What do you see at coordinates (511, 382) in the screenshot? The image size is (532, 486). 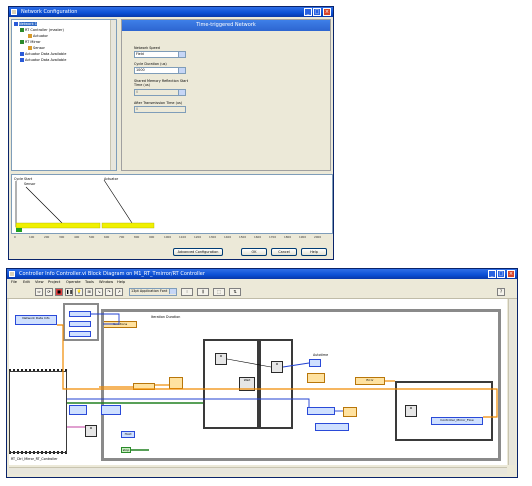 I see `vertical-scrollbar` at bounding box center [511, 382].